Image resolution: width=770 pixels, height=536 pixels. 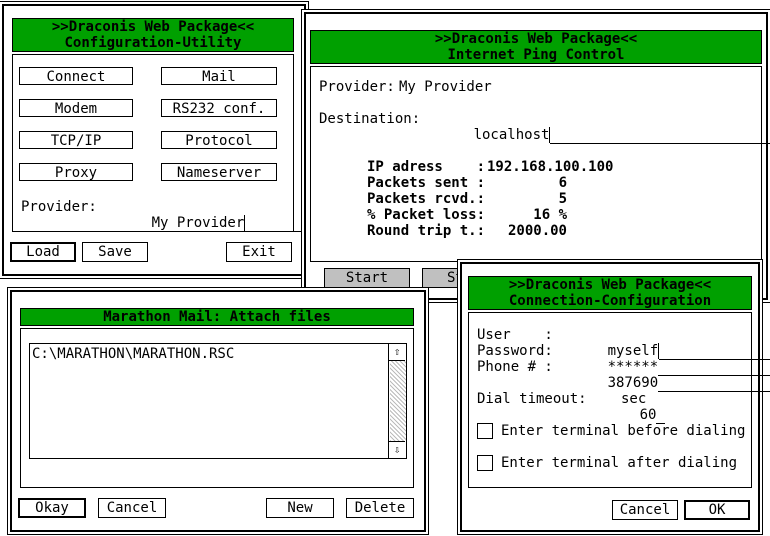 What do you see at coordinates (76, 76) in the screenshot?
I see `connect-button: Connect` at bounding box center [76, 76].